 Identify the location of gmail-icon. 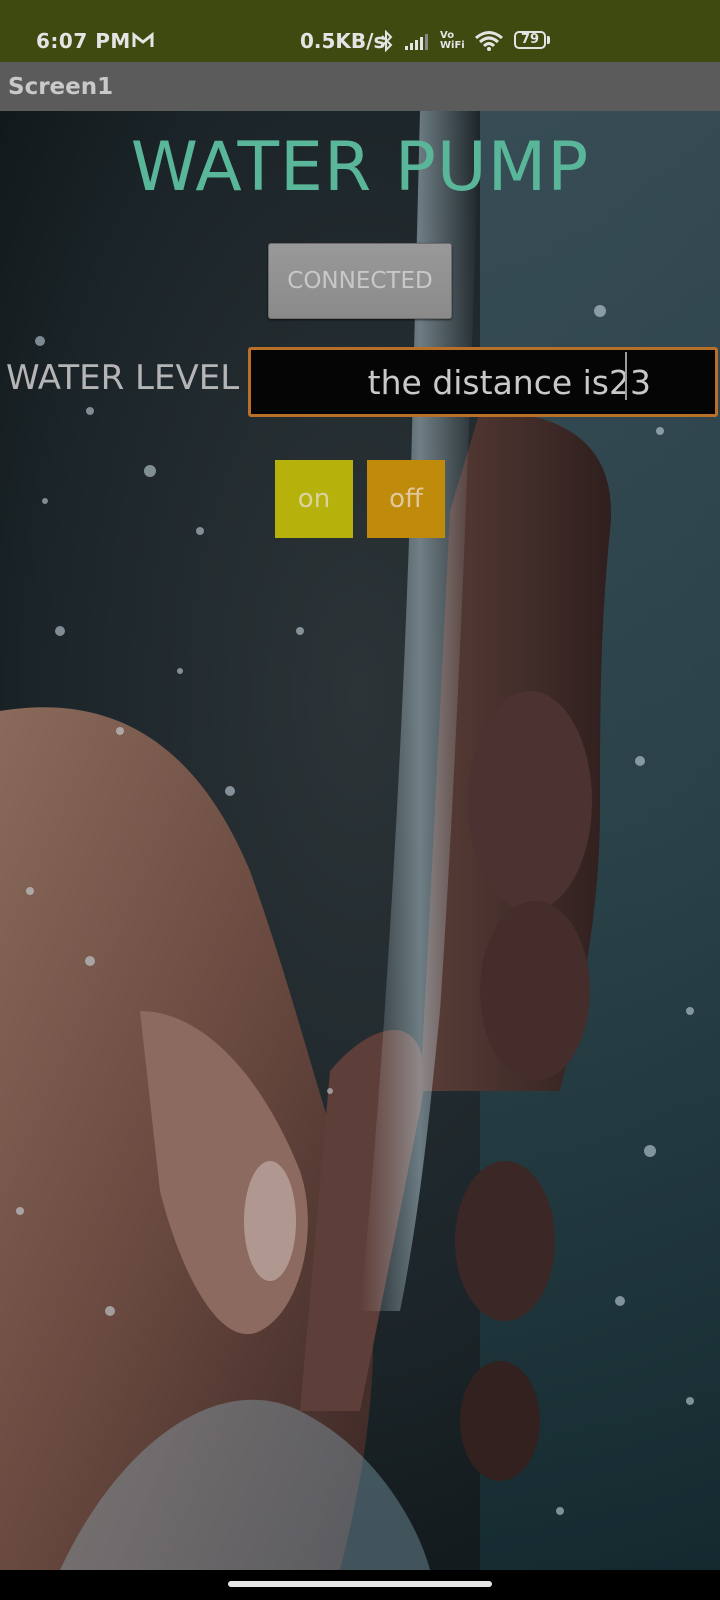
(143, 39).